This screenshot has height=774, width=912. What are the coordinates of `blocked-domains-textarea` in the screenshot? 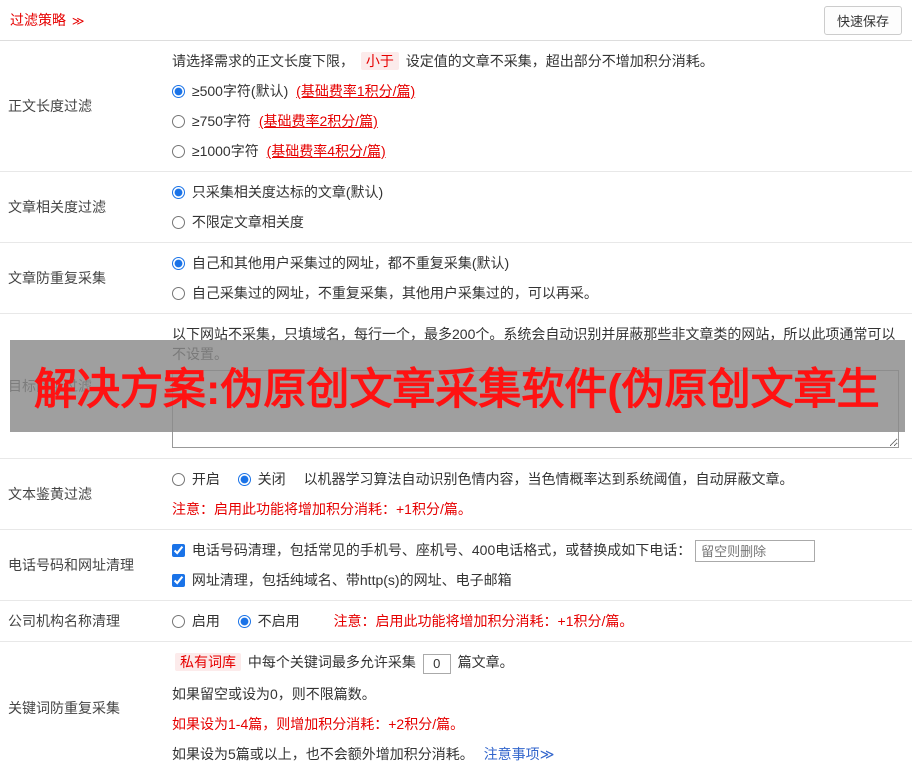 It's located at (535, 409).